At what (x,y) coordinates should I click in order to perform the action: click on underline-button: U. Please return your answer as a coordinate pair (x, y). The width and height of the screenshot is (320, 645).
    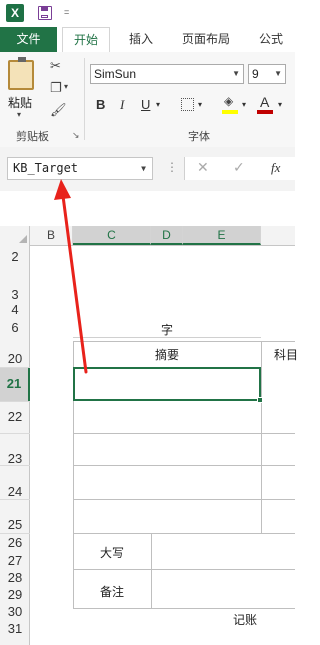
    Looking at the image, I should click on (145, 105).